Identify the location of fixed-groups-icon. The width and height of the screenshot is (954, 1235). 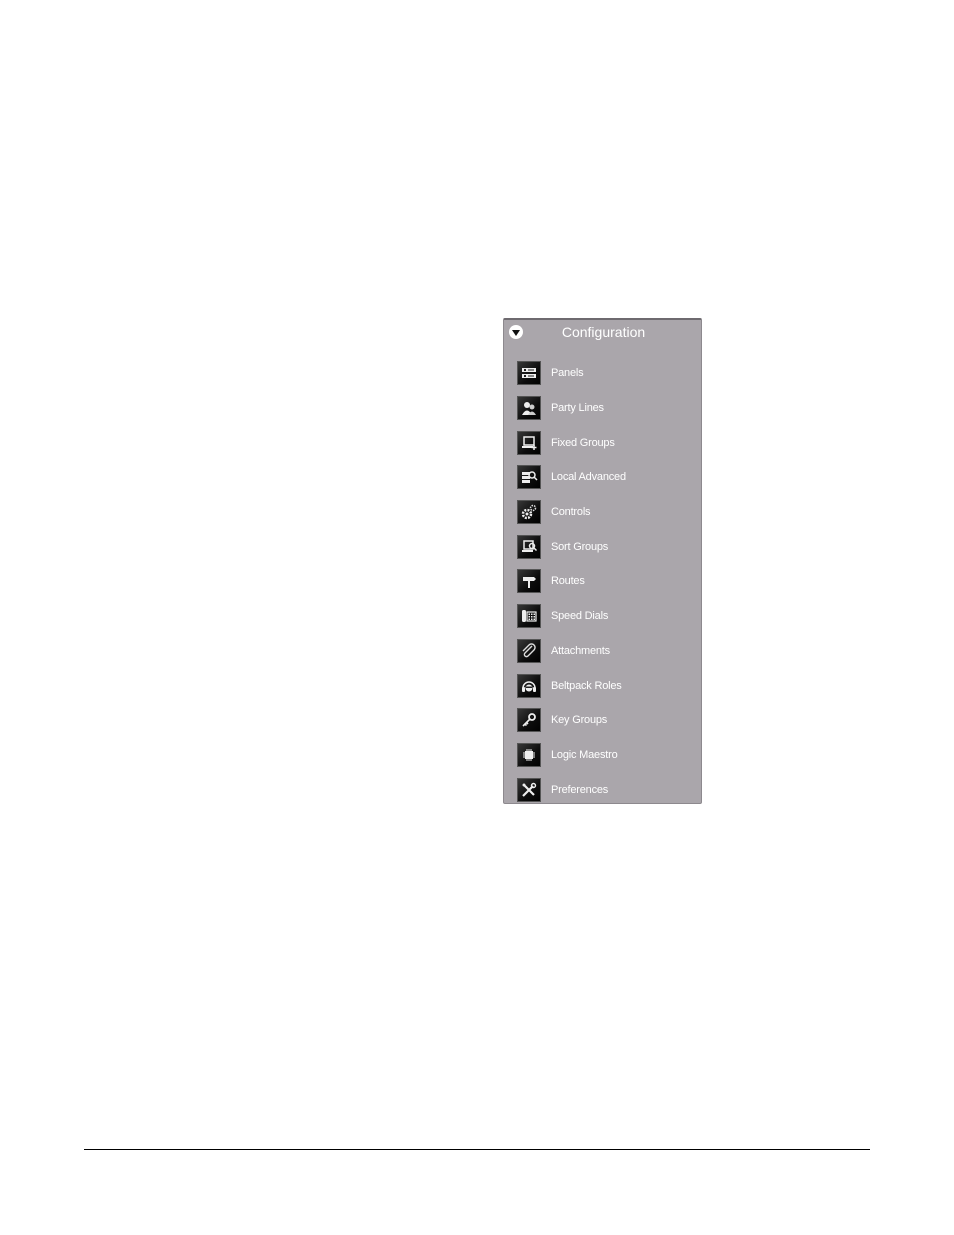
(529, 442).